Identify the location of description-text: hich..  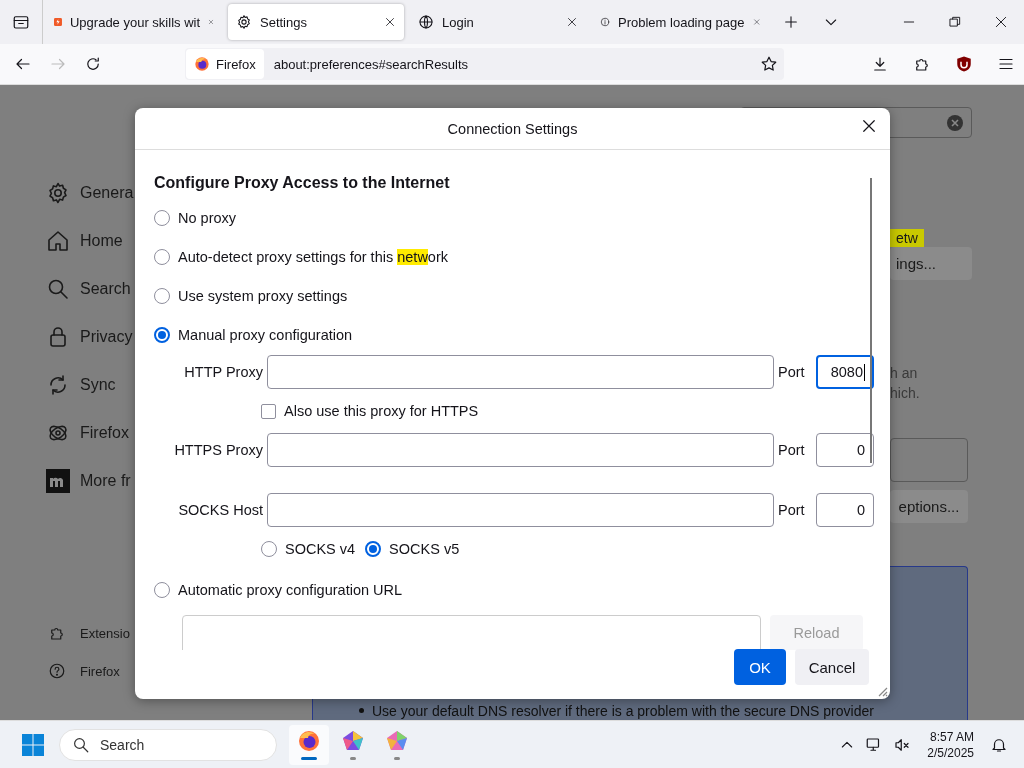
(905, 393).